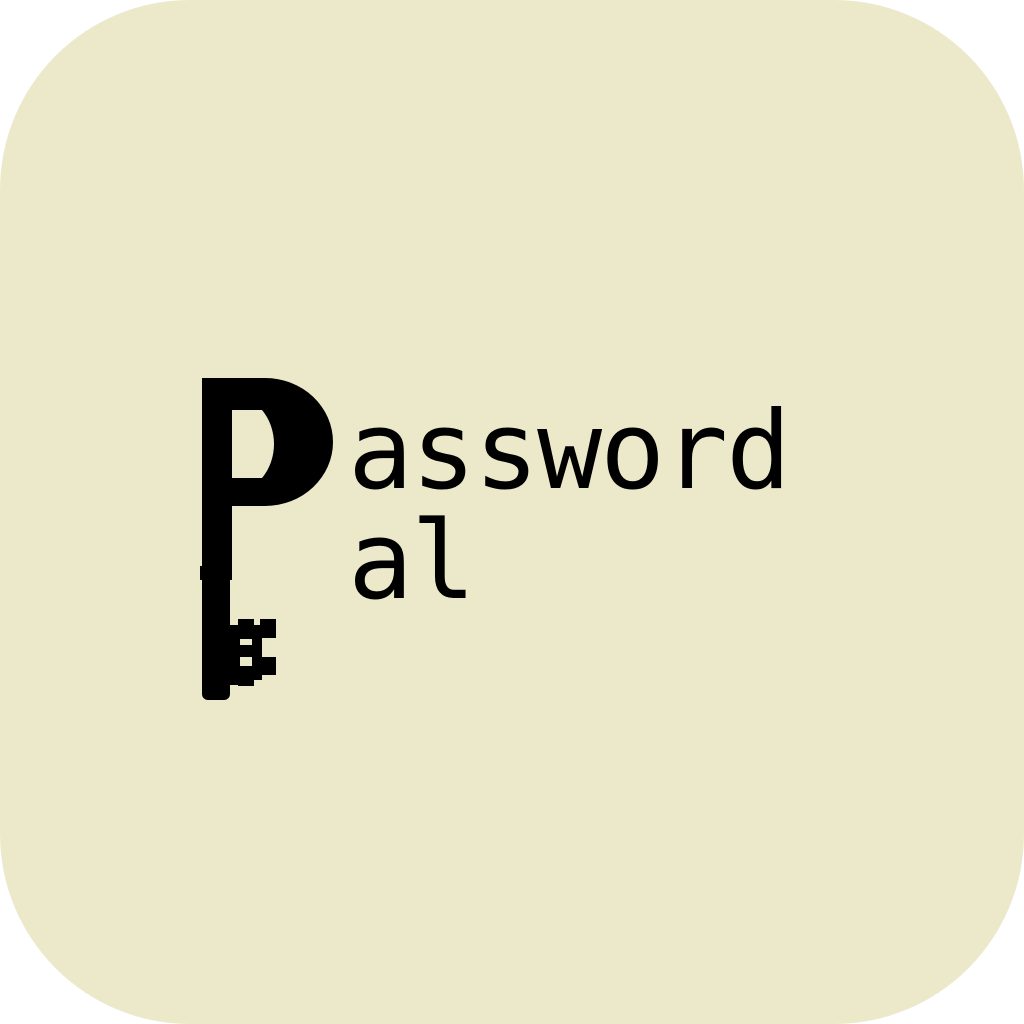 The image size is (1024, 1024). I want to click on logo-text-line-2: al, so click(412, 561).